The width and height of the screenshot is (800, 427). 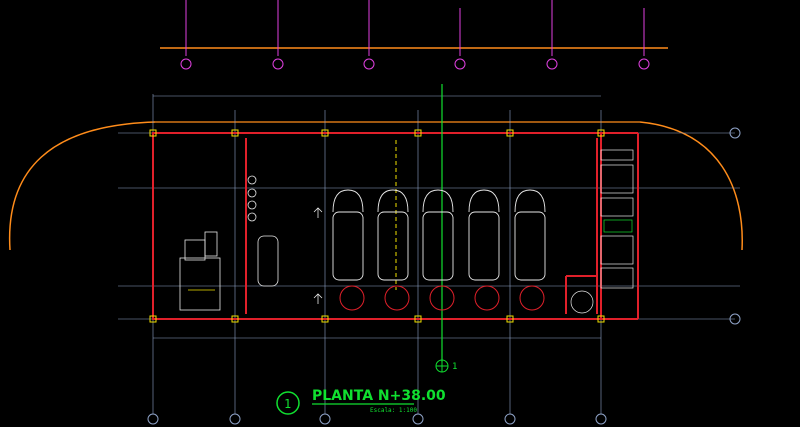 What do you see at coordinates (439, 235) in the screenshot?
I see `vehicle-bays` at bounding box center [439, 235].